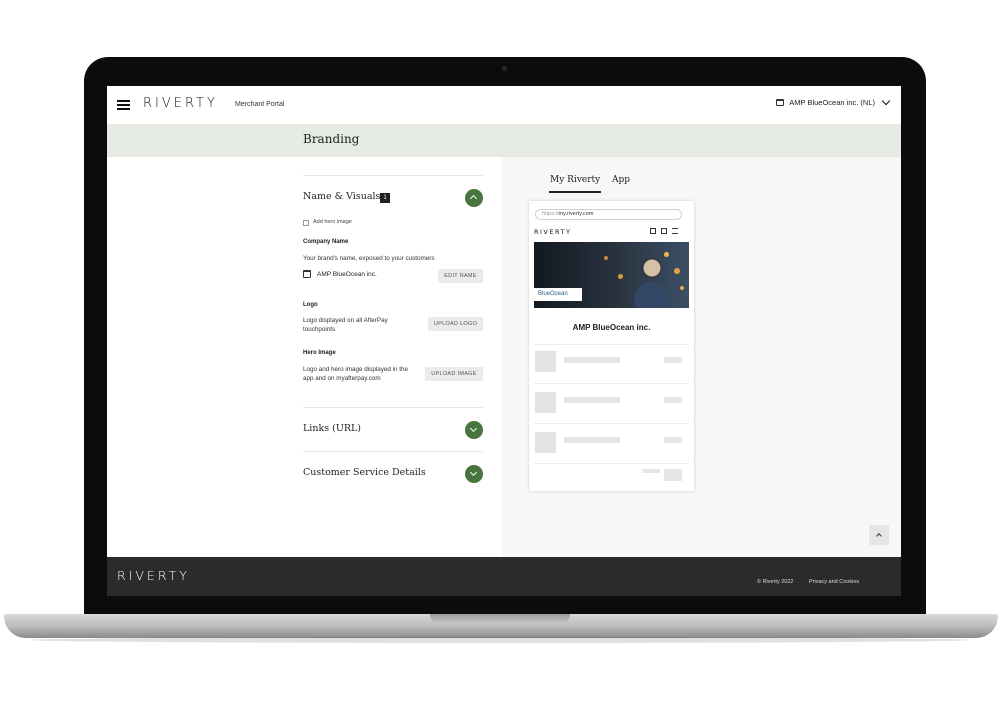 The image size is (1000, 709). Describe the element at coordinates (153, 575) in the screenshot. I see `footer-logo: RIVERTY` at that location.